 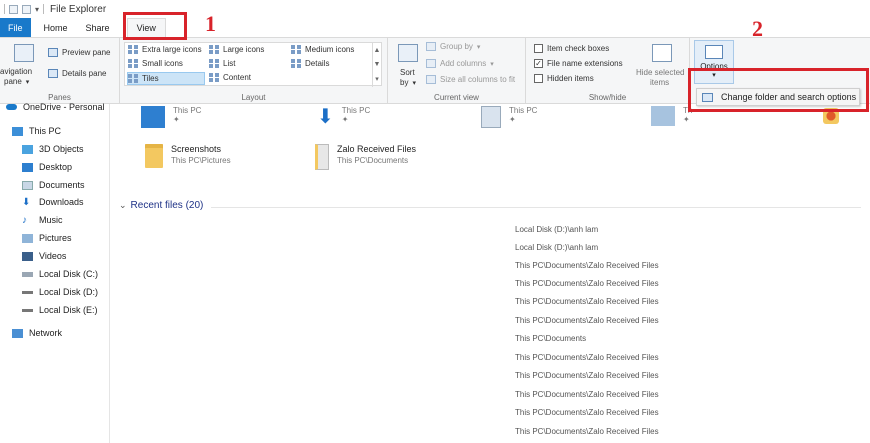 What do you see at coordinates (557, 229) in the screenshot?
I see `recent-file-path: Local Disk (D:)\anh lam` at bounding box center [557, 229].